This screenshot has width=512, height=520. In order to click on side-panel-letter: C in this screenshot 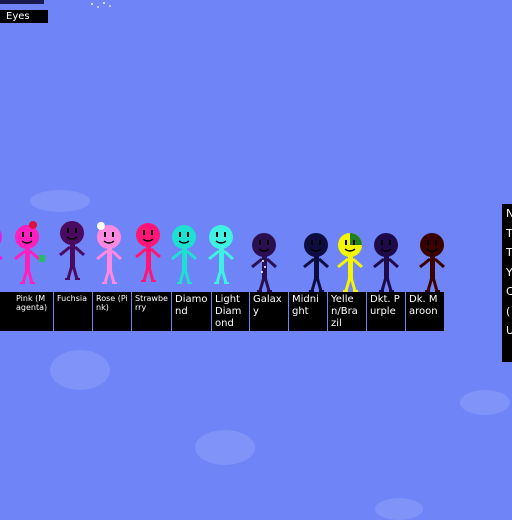, I will do `click(509, 291)`.